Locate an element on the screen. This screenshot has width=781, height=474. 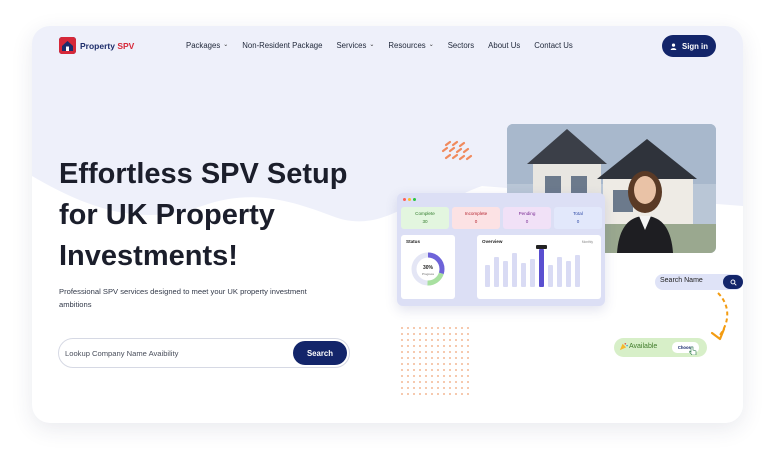
nav-item-about-us: About Us is located at coordinates (504, 45).